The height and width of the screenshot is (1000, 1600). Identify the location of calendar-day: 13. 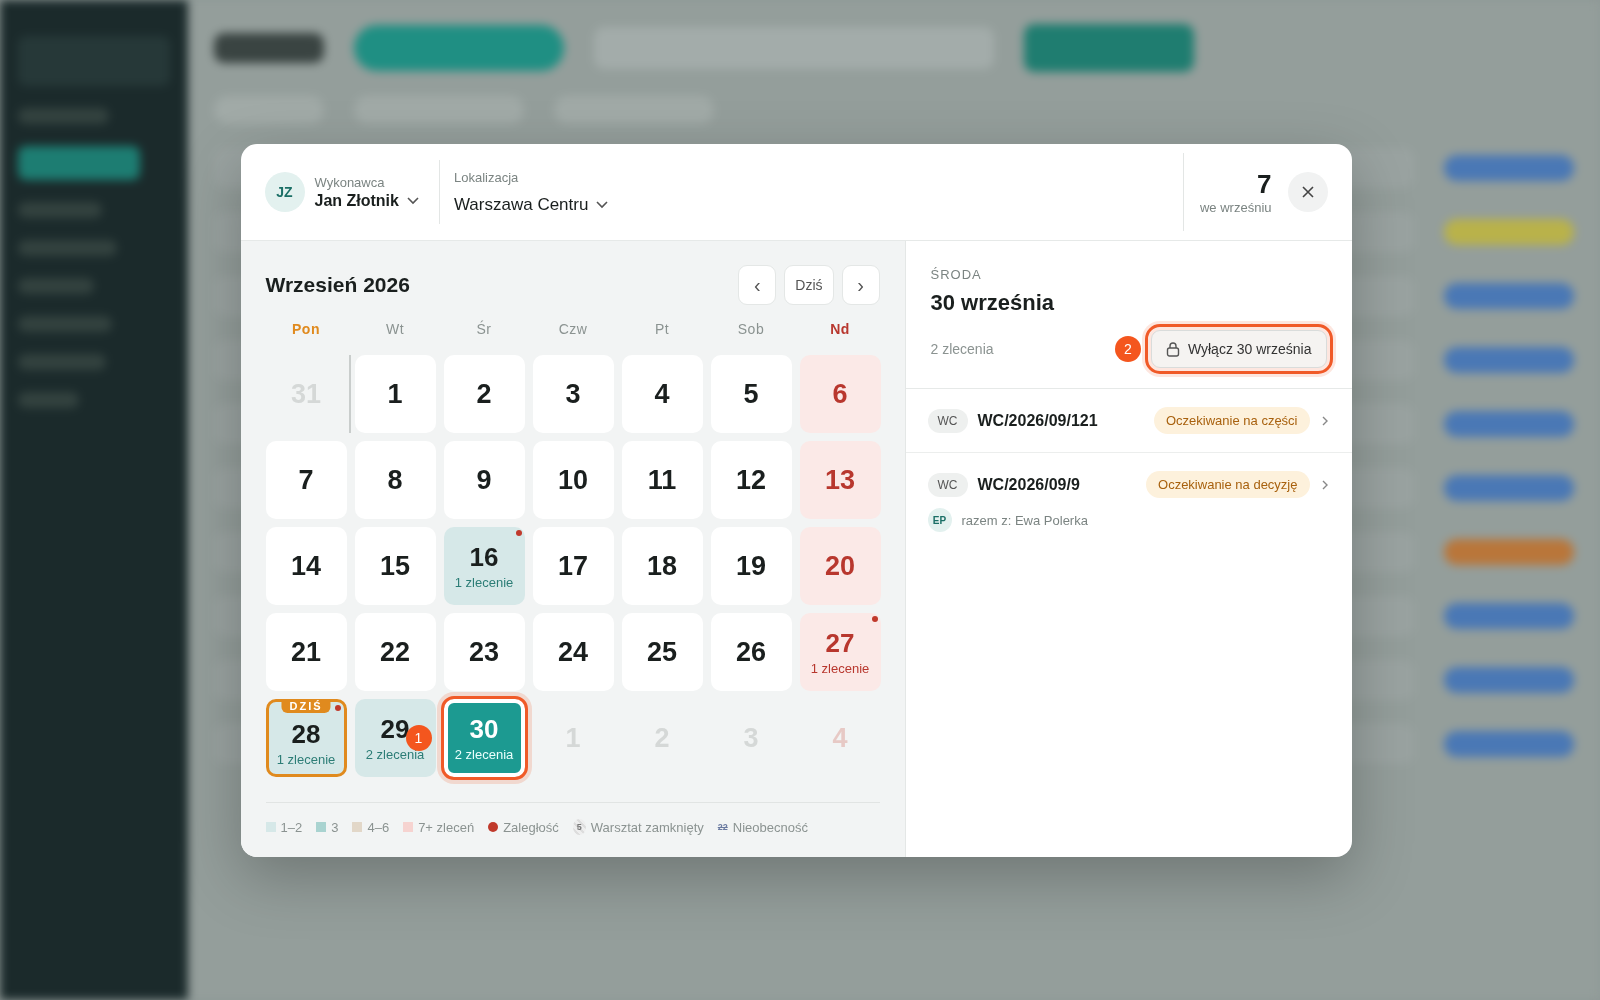
(840, 480).